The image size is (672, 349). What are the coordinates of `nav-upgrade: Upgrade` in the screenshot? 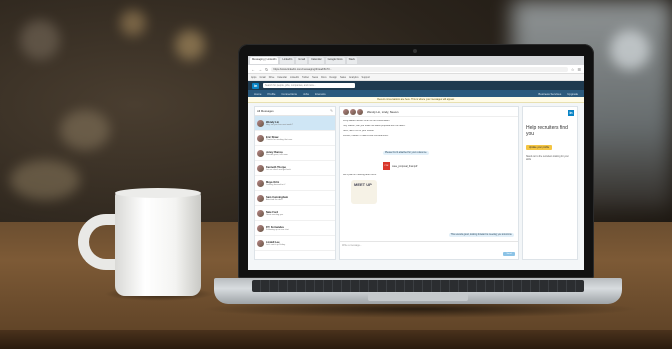 It's located at (572, 94).